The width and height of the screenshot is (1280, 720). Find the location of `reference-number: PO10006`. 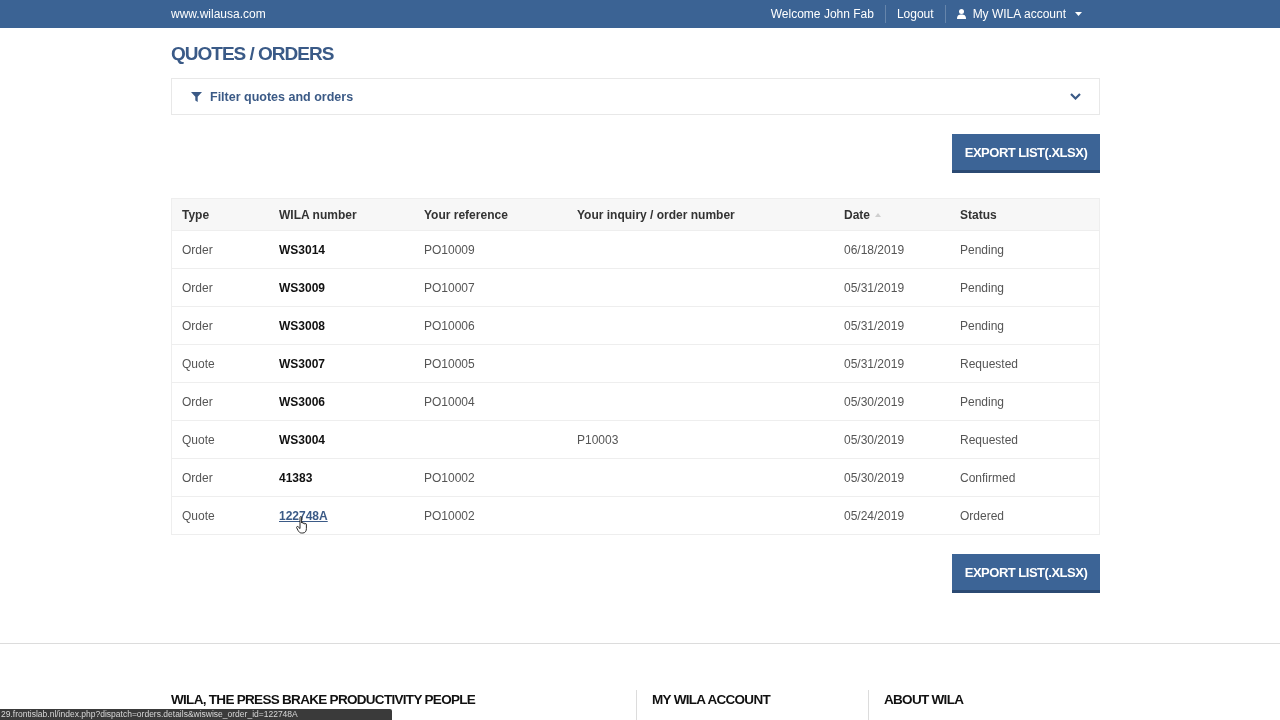

reference-number: PO10006 is located at coordinates (449, 325).